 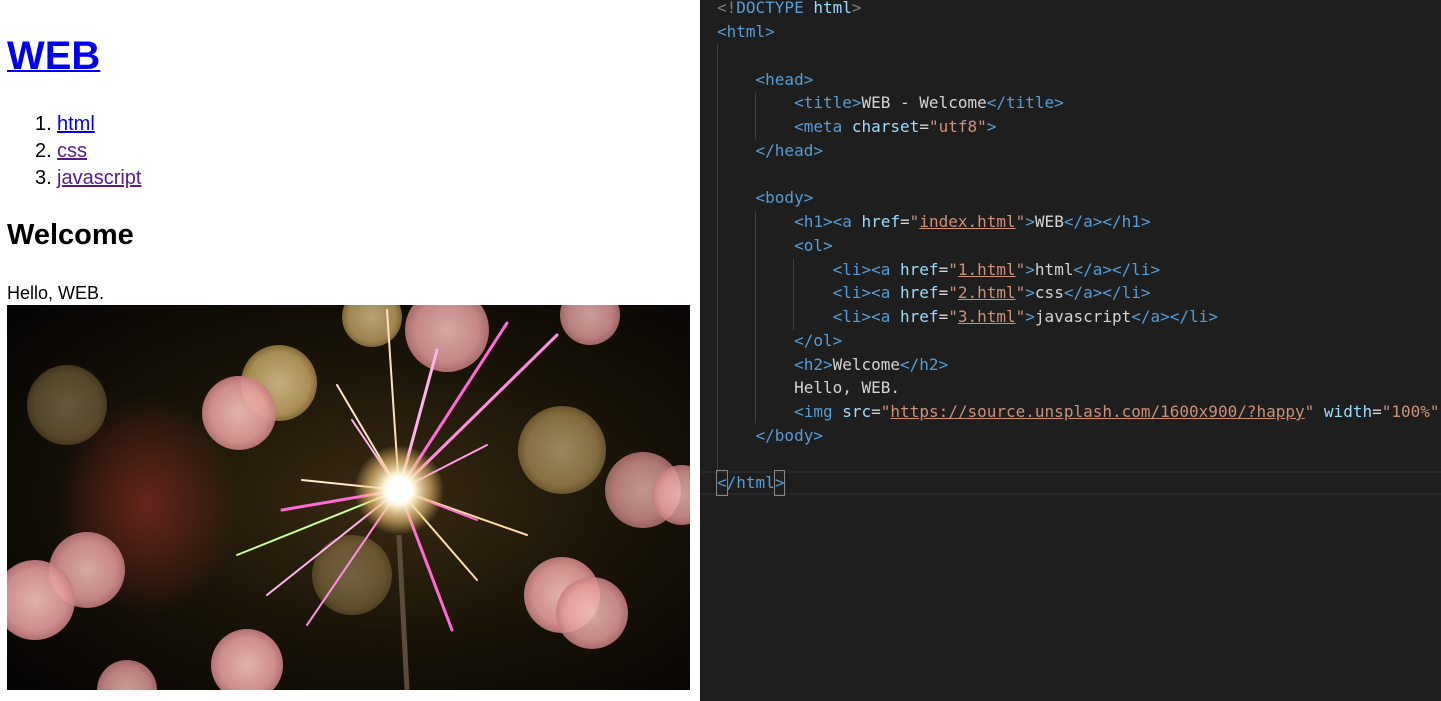 What do you see at coordinates (70, 235) in the screenshot?
I see `section-heading: Welcome` at bounding box center [70, 235].